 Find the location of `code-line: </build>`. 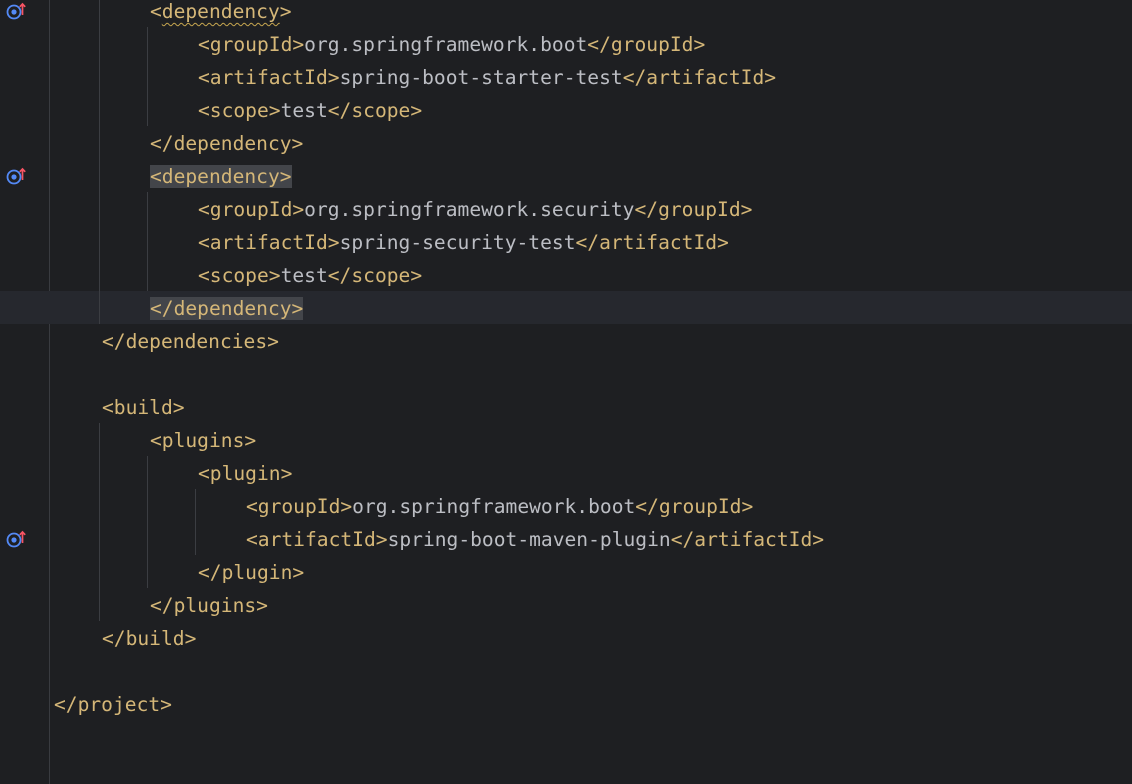

code-line: </build> is located at coordinates (149, 638).